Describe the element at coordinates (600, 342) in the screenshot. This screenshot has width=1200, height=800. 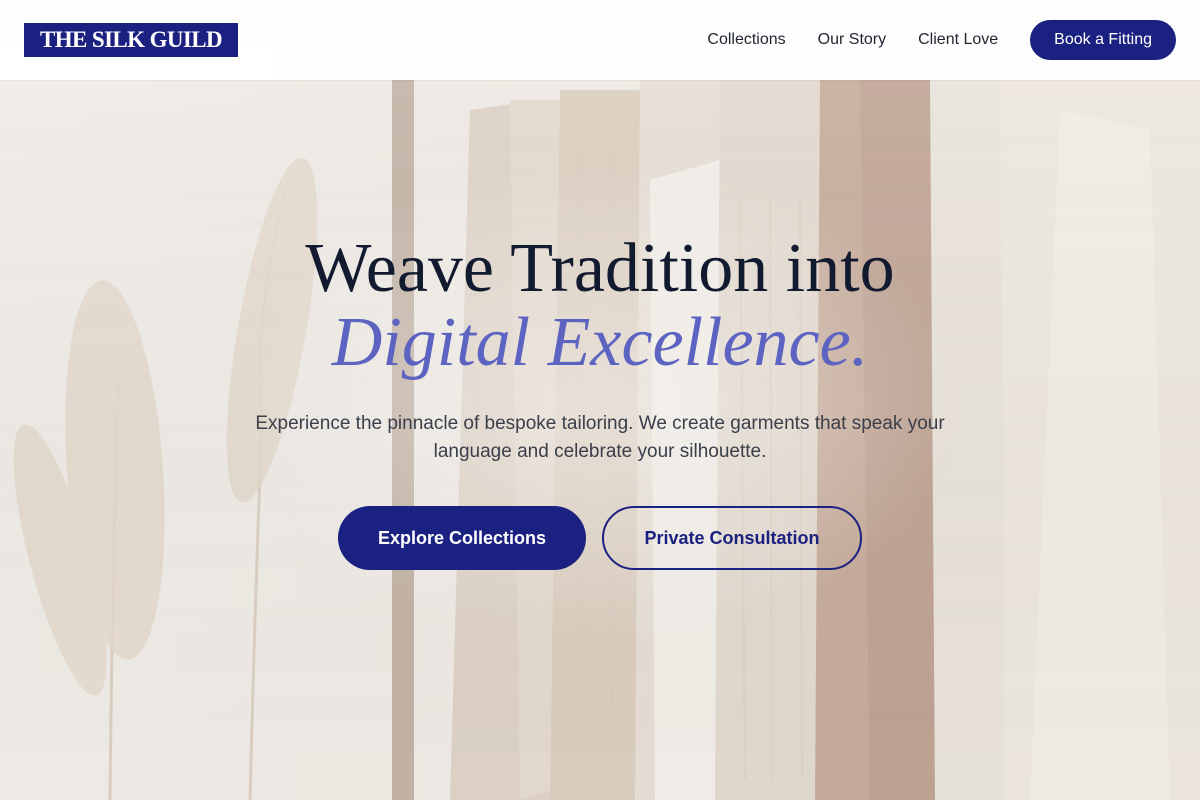
I see `hero-title-line2: Digital Excellence.` at that location.